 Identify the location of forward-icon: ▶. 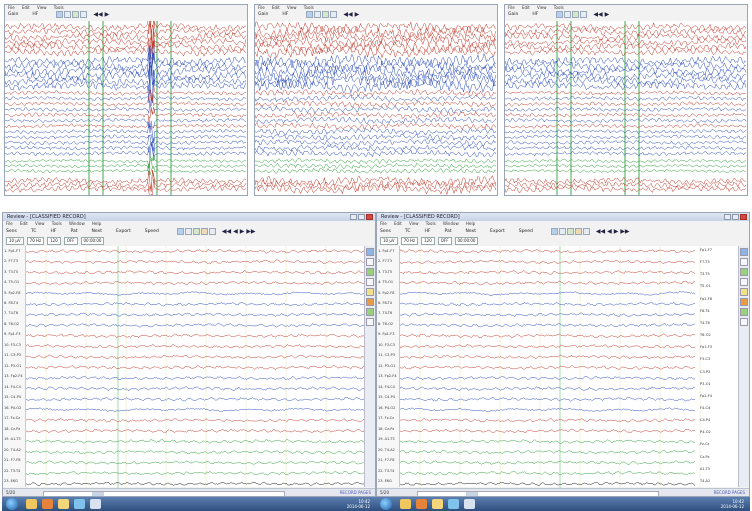
(616, 231).